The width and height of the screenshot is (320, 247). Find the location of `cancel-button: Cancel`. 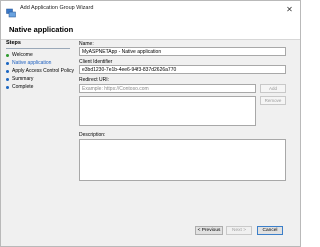

cancel-button: Cancel is located at coordinates (270, 230).